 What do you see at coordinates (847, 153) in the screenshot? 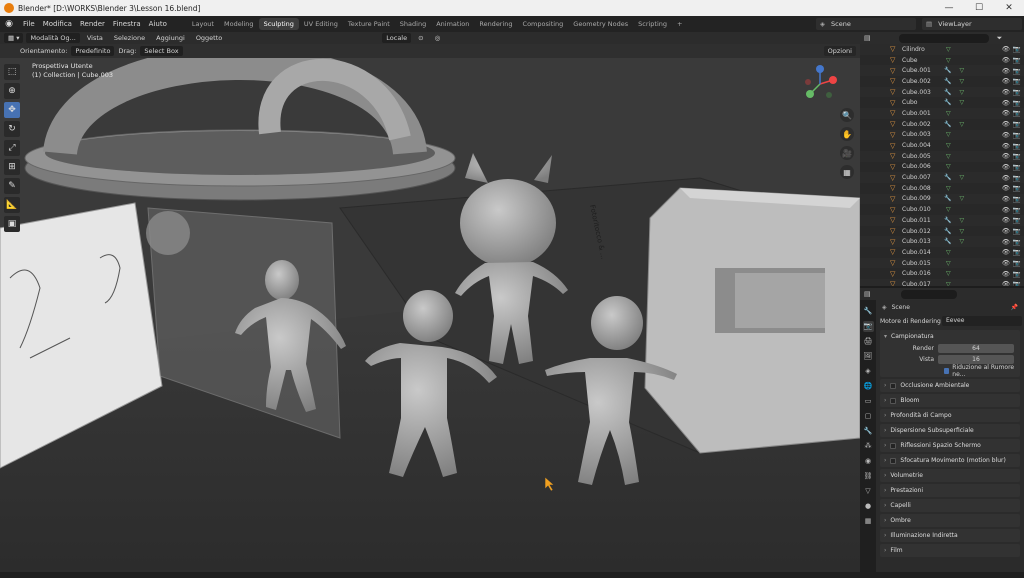
I see `camera-view-icon: 🎥` at bounding box center [847, 153].